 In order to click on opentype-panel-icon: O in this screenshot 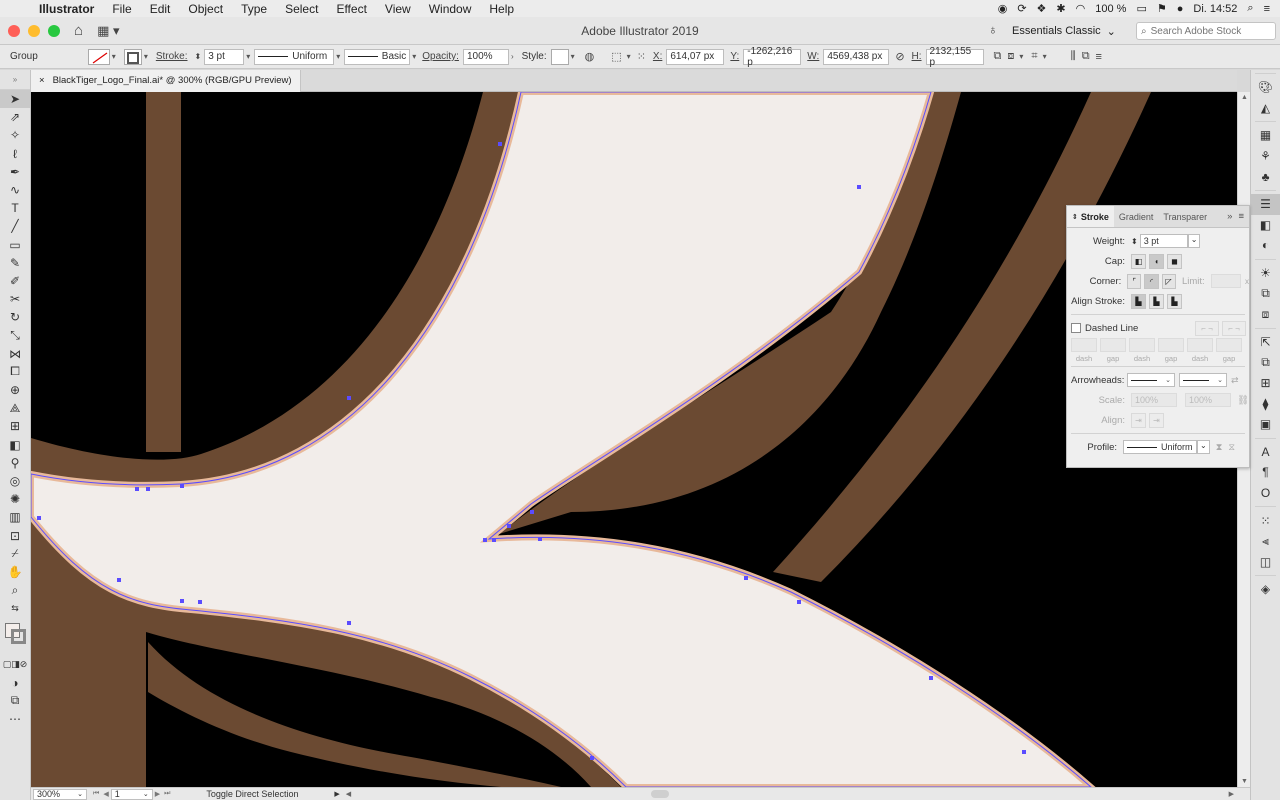, I will do `click(1265, 493)`.